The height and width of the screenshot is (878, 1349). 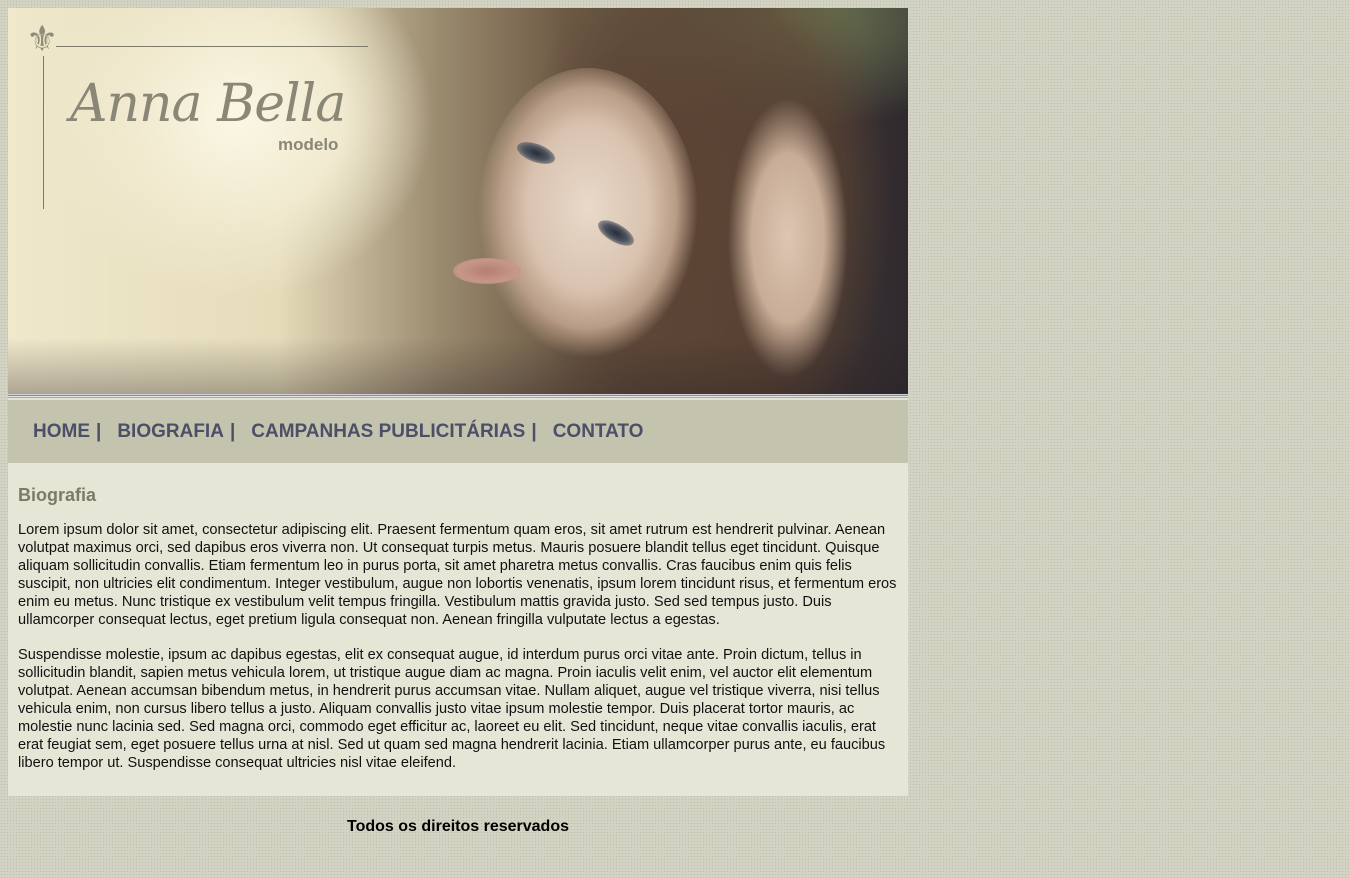 What do you see at coordinates (487, 271) in the screenshot?
I see `banner-photo-lips` at bounding box center [487, 271].